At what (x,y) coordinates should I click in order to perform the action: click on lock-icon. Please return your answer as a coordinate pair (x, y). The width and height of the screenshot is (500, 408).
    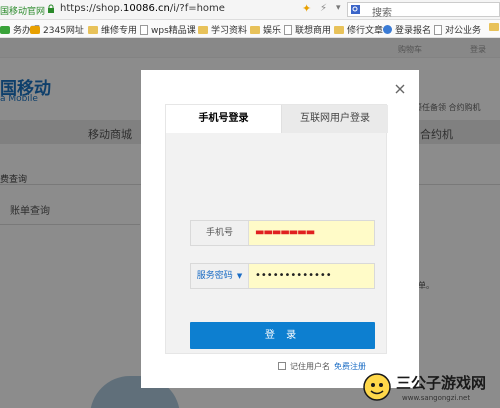
    Looking at the image, I should click on (51, 8).